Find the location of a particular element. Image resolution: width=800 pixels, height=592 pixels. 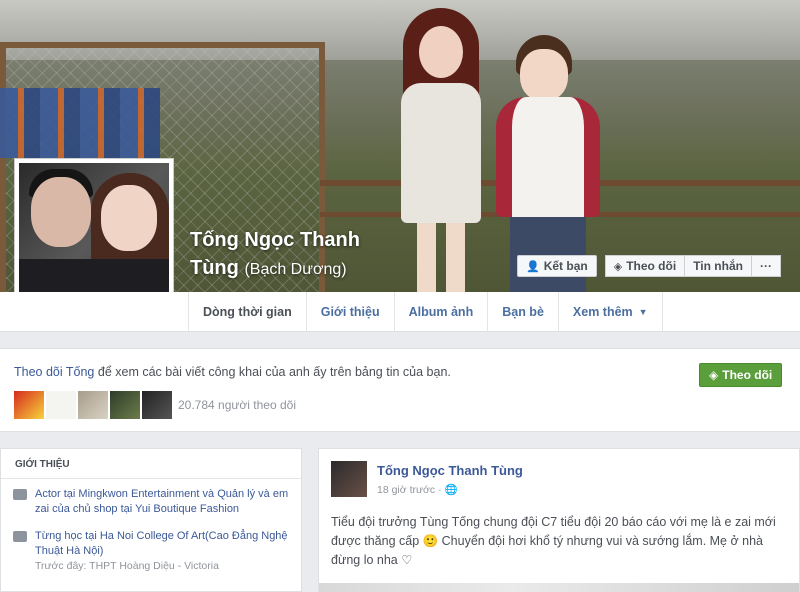

follow-green-button: ◈ Theo dõi is located at coordinates (741, 375).